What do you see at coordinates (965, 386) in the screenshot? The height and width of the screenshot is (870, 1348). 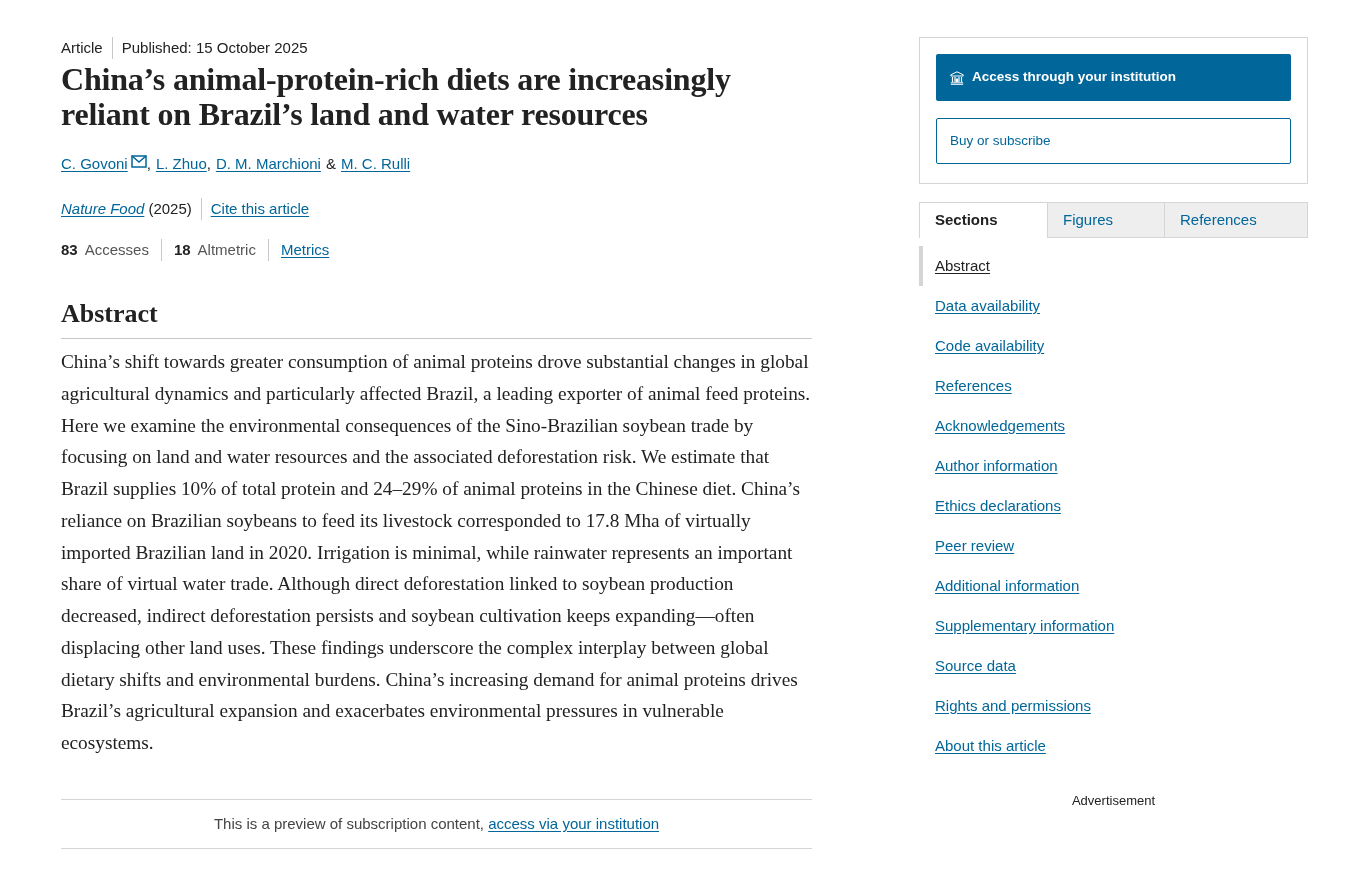 I see `section-link: References` at bounding box center [965, 386].